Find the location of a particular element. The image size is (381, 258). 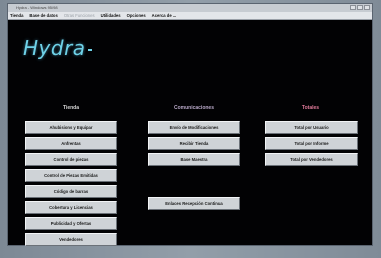

button-total-informe: Total por Informe is located at coordinates (311, 143).